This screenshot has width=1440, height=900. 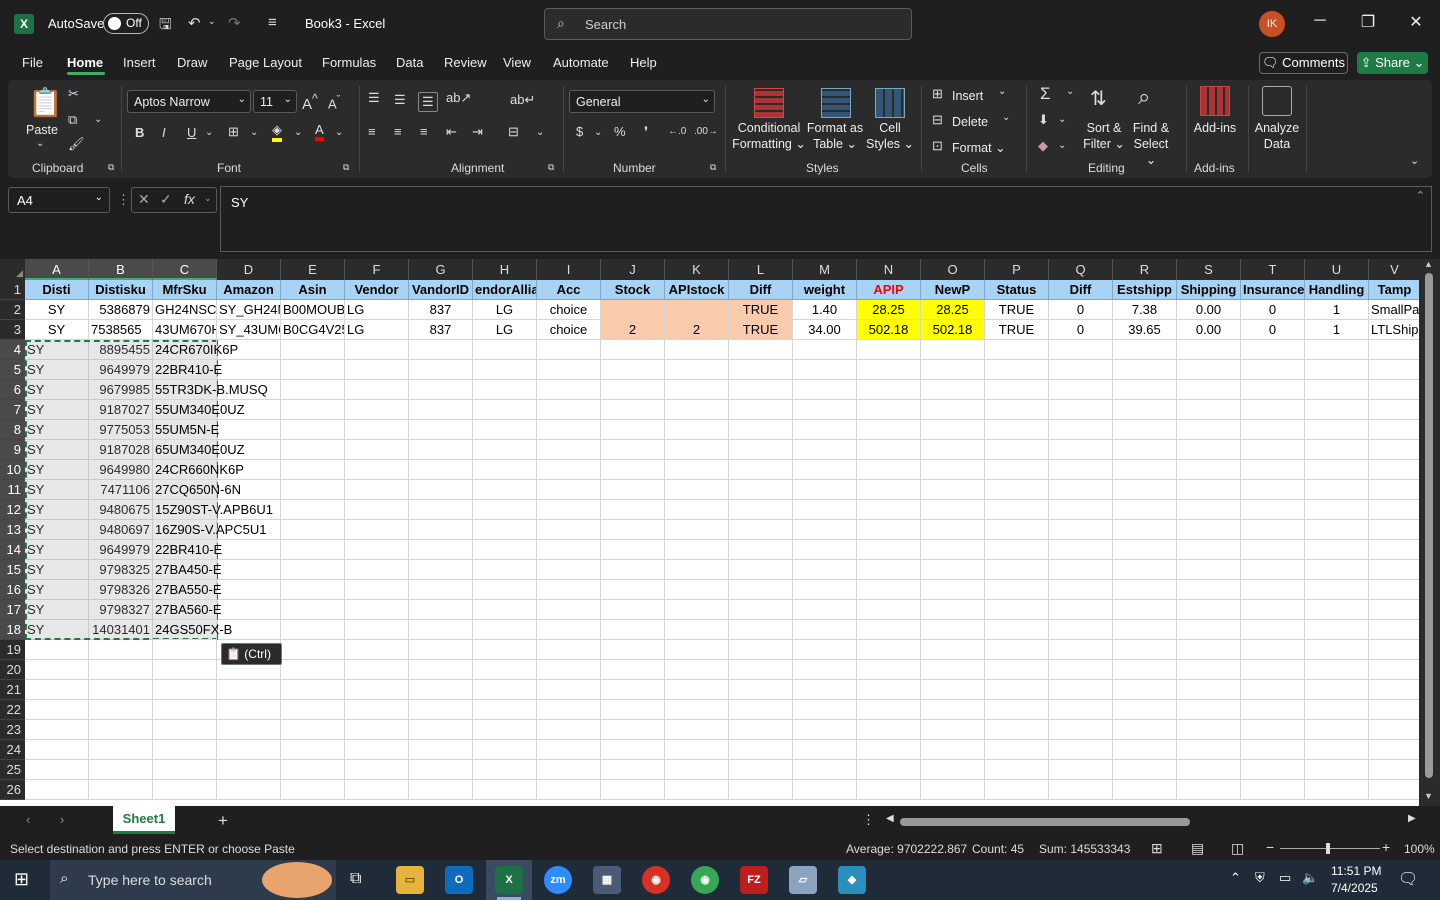 What do you see at coordinates (234, 23) in the screenshot?
I see `redo-icon: ↷` at bounding box center [234, 23].